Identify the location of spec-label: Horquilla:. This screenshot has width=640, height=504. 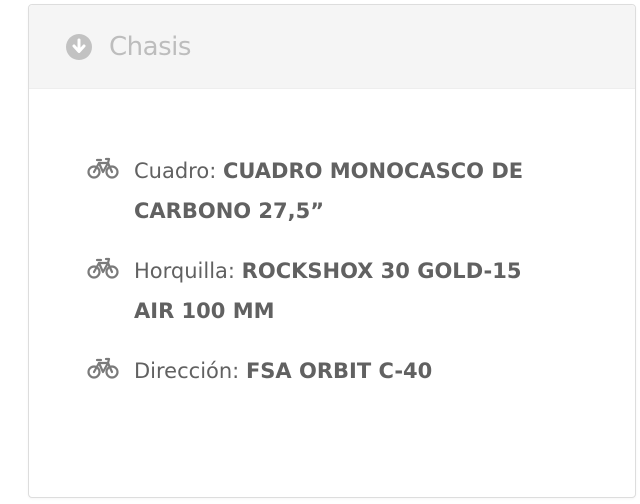
(188, 271).